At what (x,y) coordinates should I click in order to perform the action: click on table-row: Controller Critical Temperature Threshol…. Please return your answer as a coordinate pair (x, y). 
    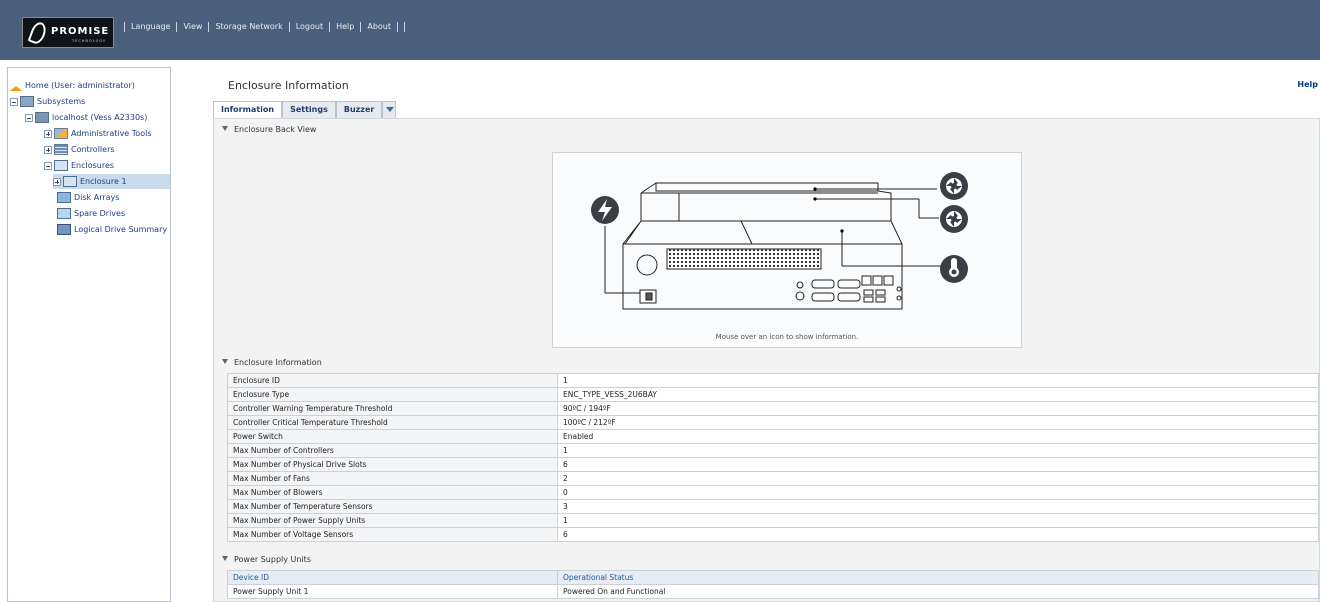
    Looking at the image, I should click on (773, 422).